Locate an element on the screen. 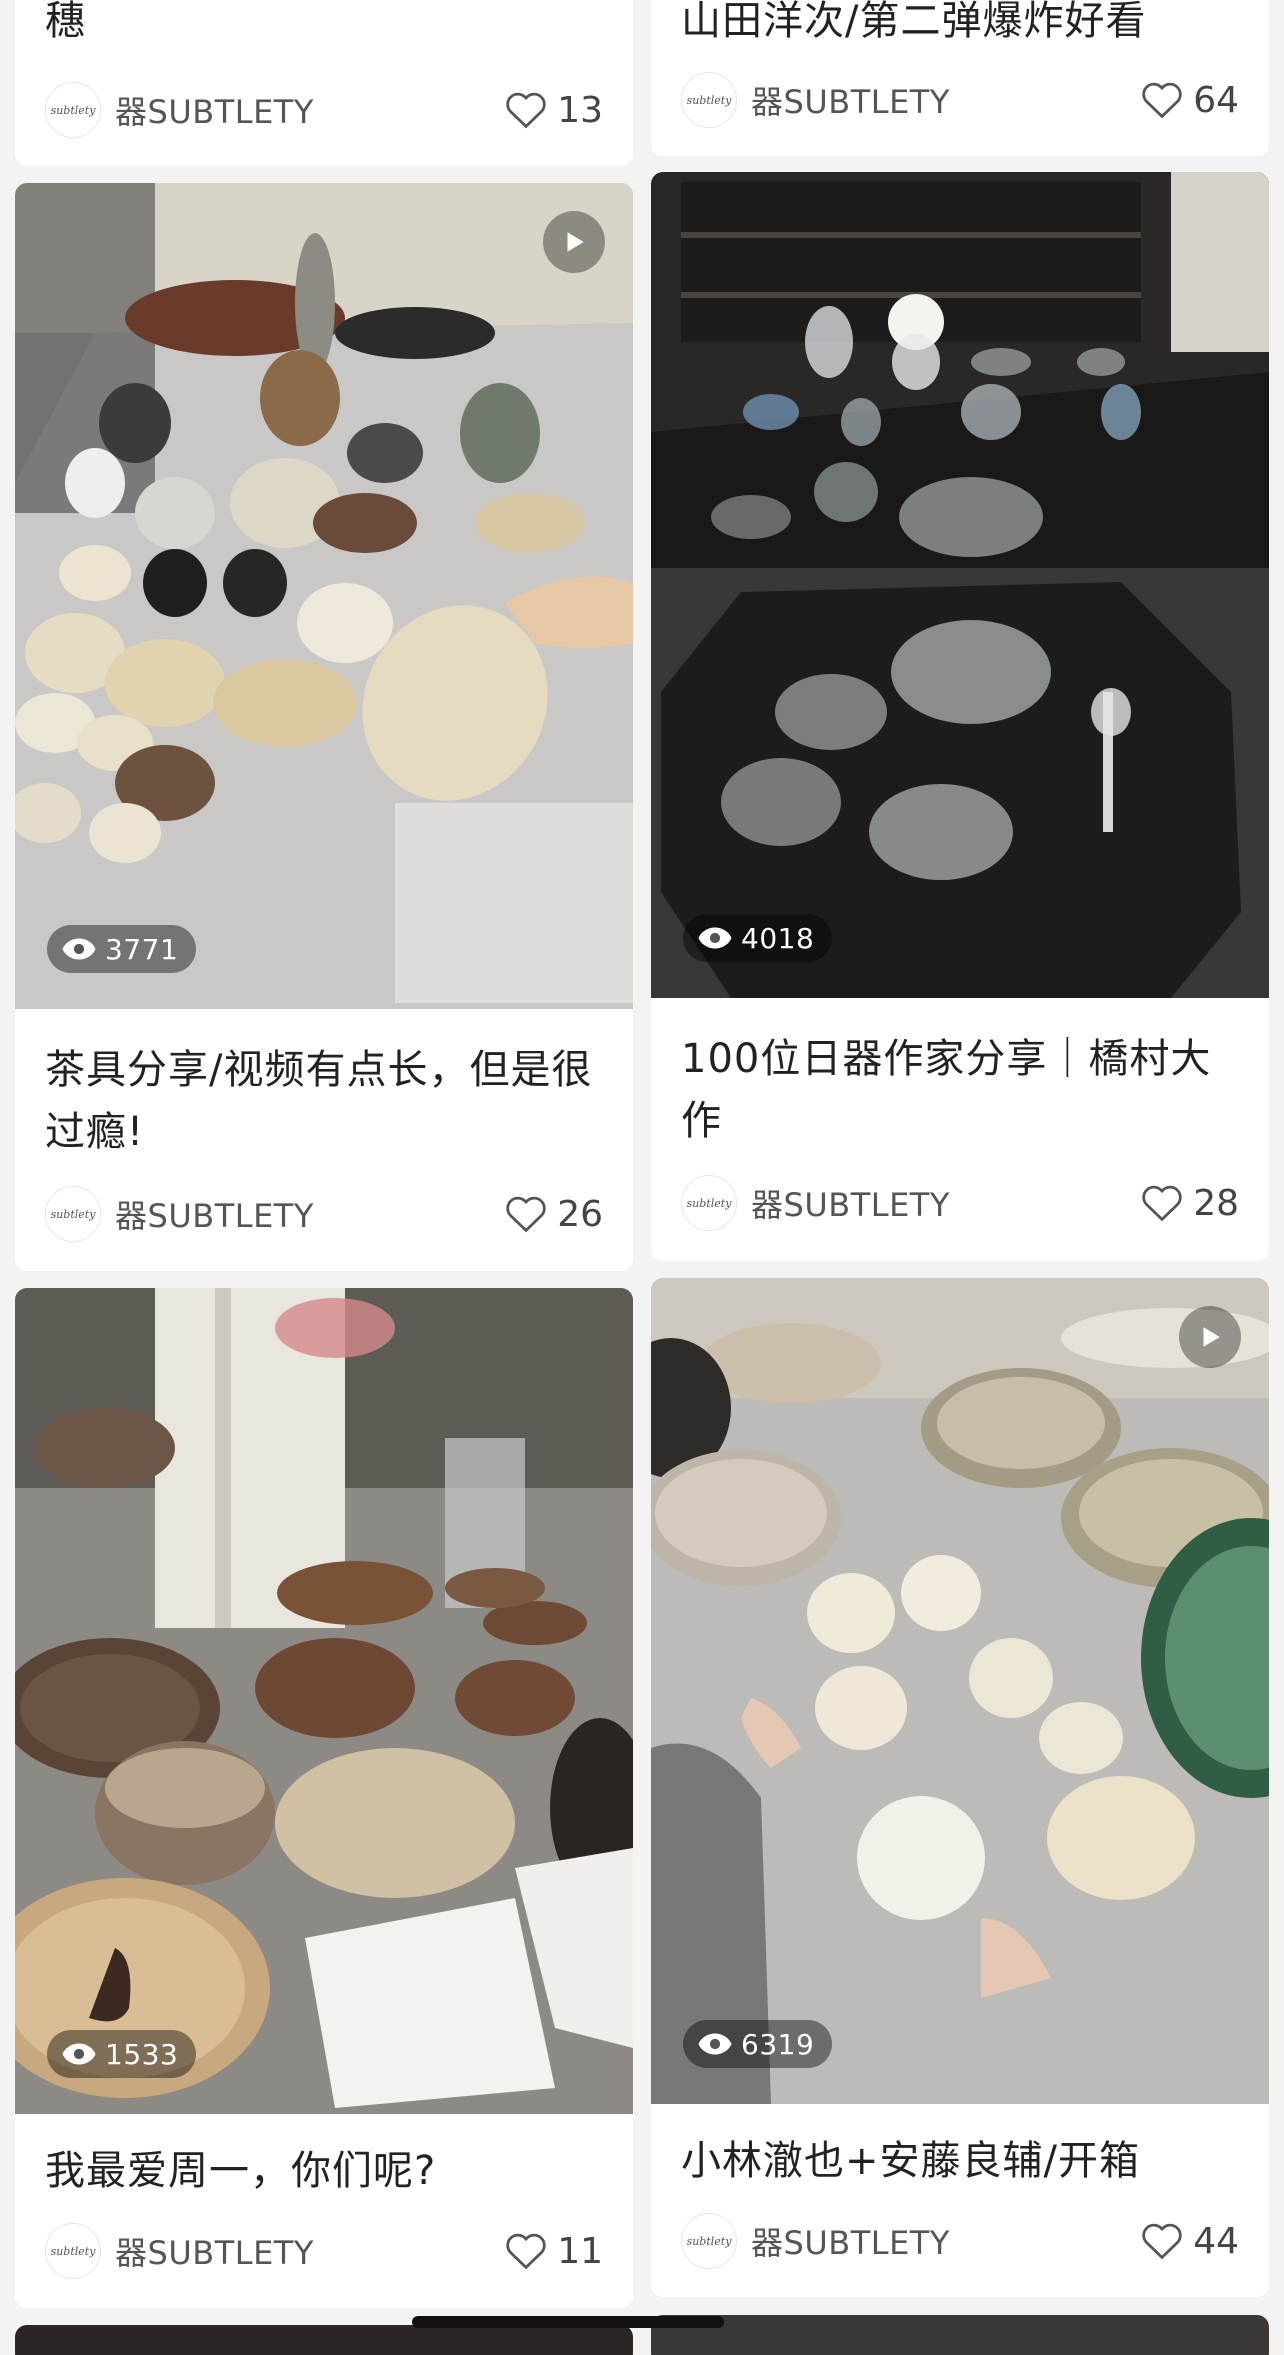  view-count: 1533 is located at coordinates (142, 2054).